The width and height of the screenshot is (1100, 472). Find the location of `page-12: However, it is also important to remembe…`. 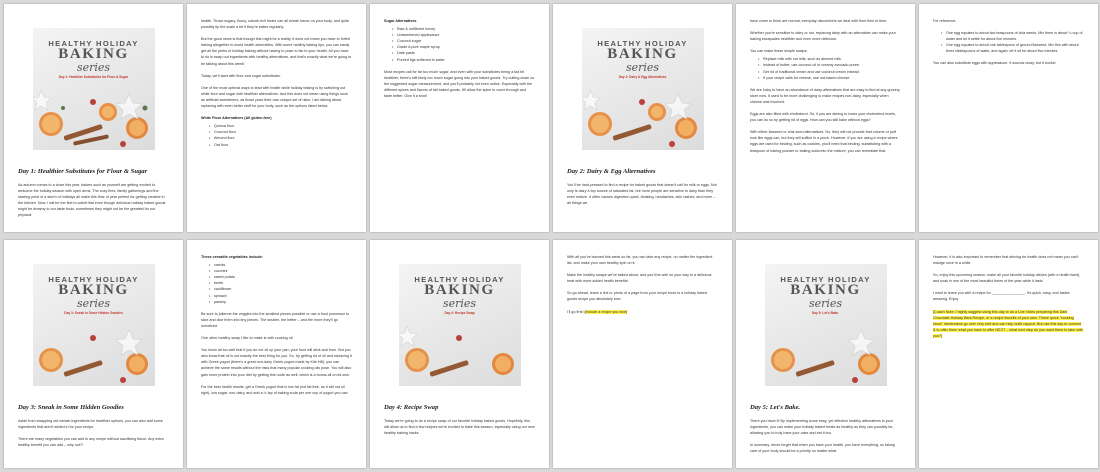

page-12: However, it is also important to remembe… is located at coordinates (1008, 354).